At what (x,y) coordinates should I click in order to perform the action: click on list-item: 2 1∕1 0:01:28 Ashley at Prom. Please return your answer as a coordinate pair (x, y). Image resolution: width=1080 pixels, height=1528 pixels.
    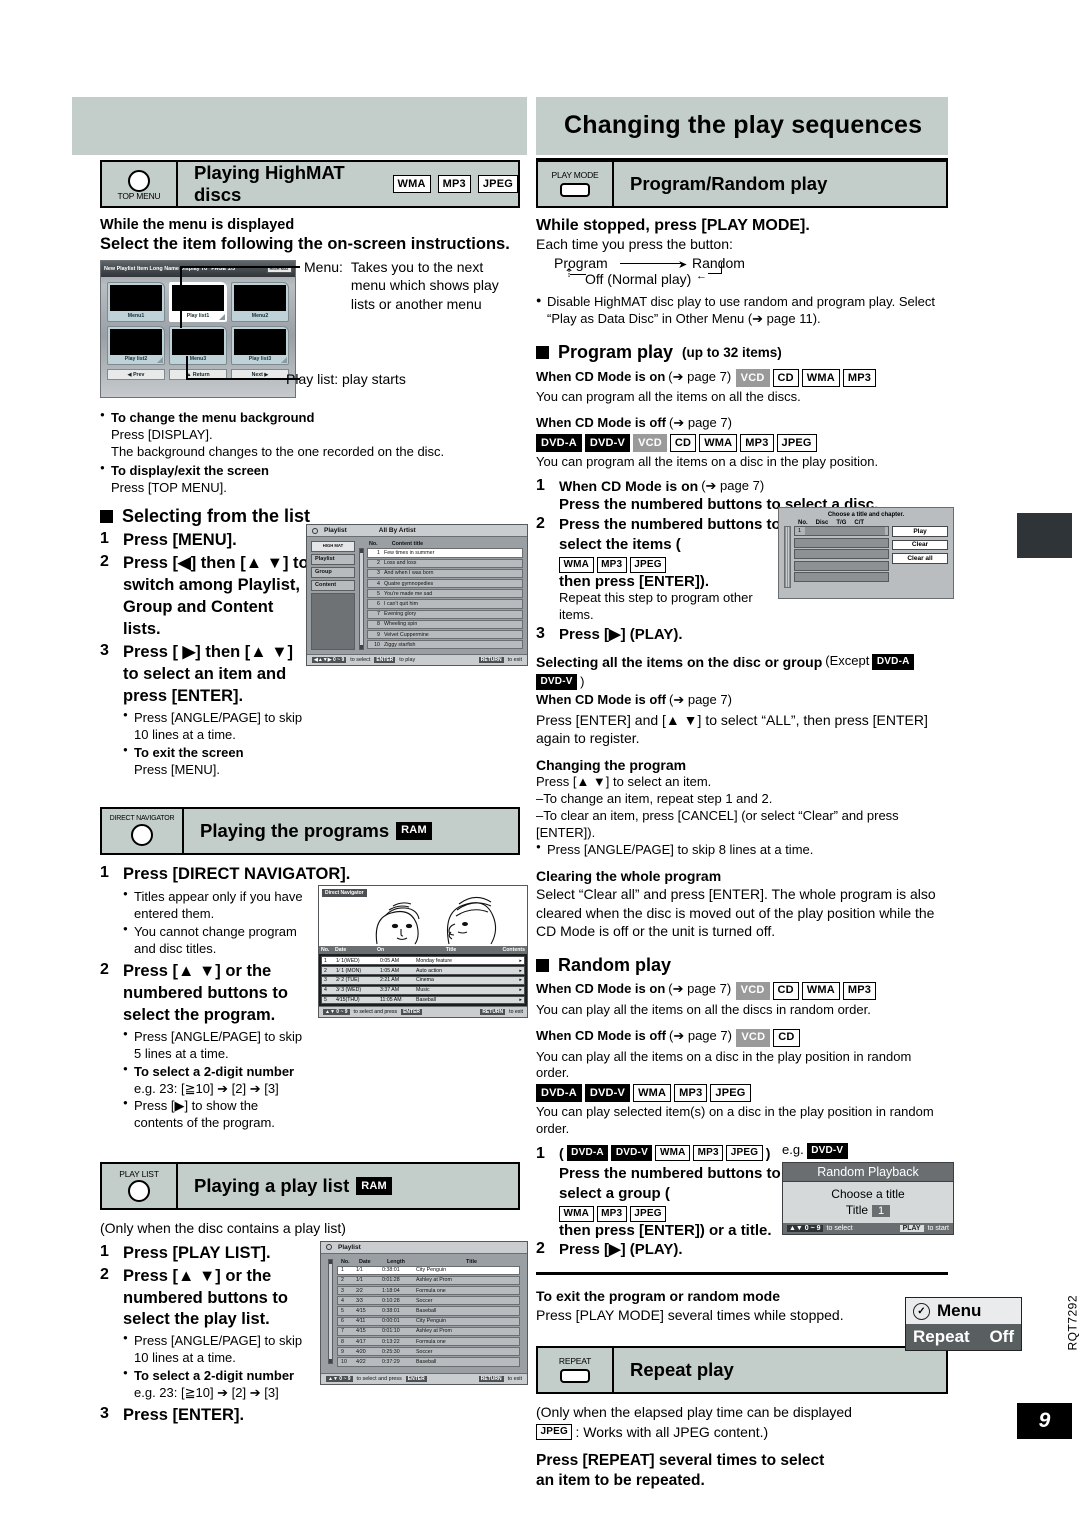
    Looking at the image, I should click on (428, 1280).